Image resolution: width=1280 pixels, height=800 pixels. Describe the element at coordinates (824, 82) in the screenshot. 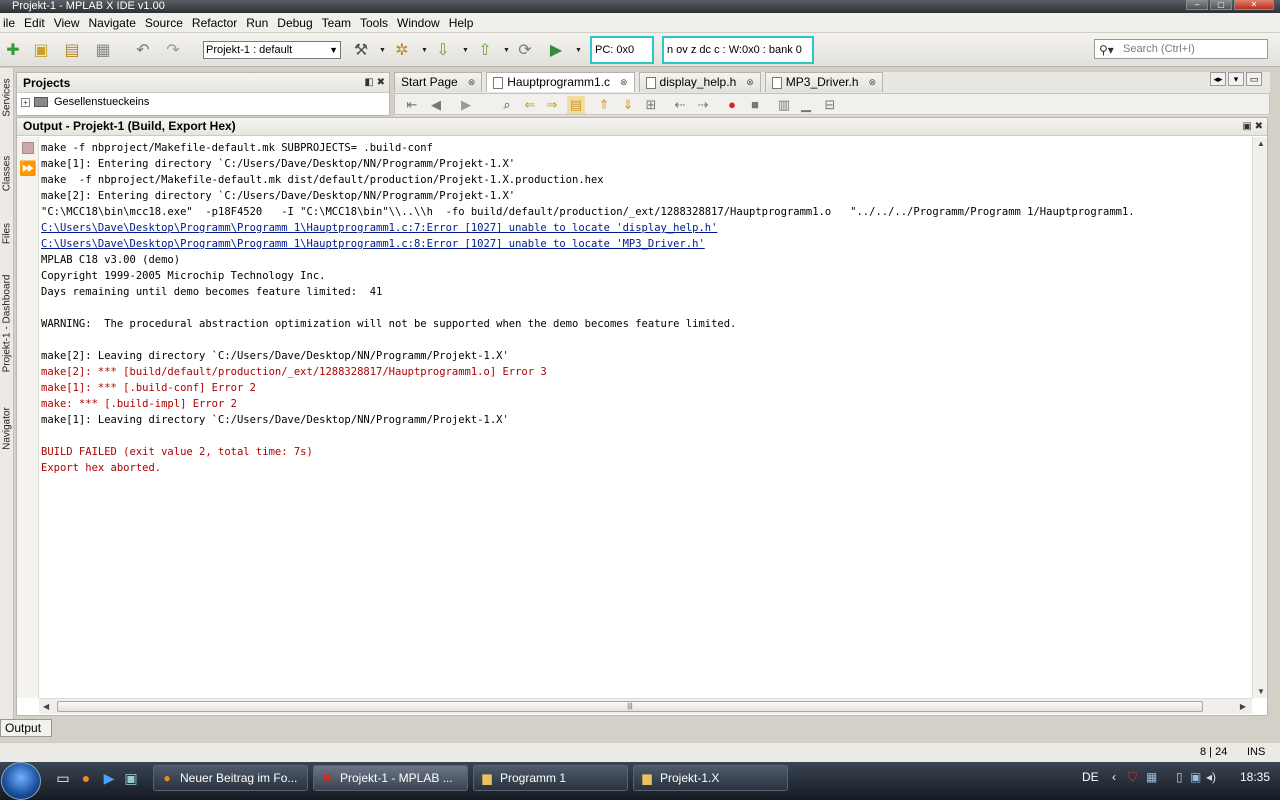

I see `tab-mp3-driver: MP3_Driver.h ⊗` at that location.